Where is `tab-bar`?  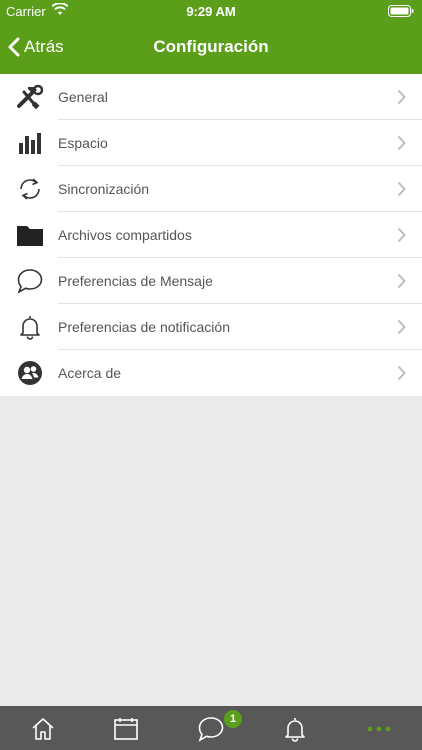 tab-bar is located at coordinates (211, 728).